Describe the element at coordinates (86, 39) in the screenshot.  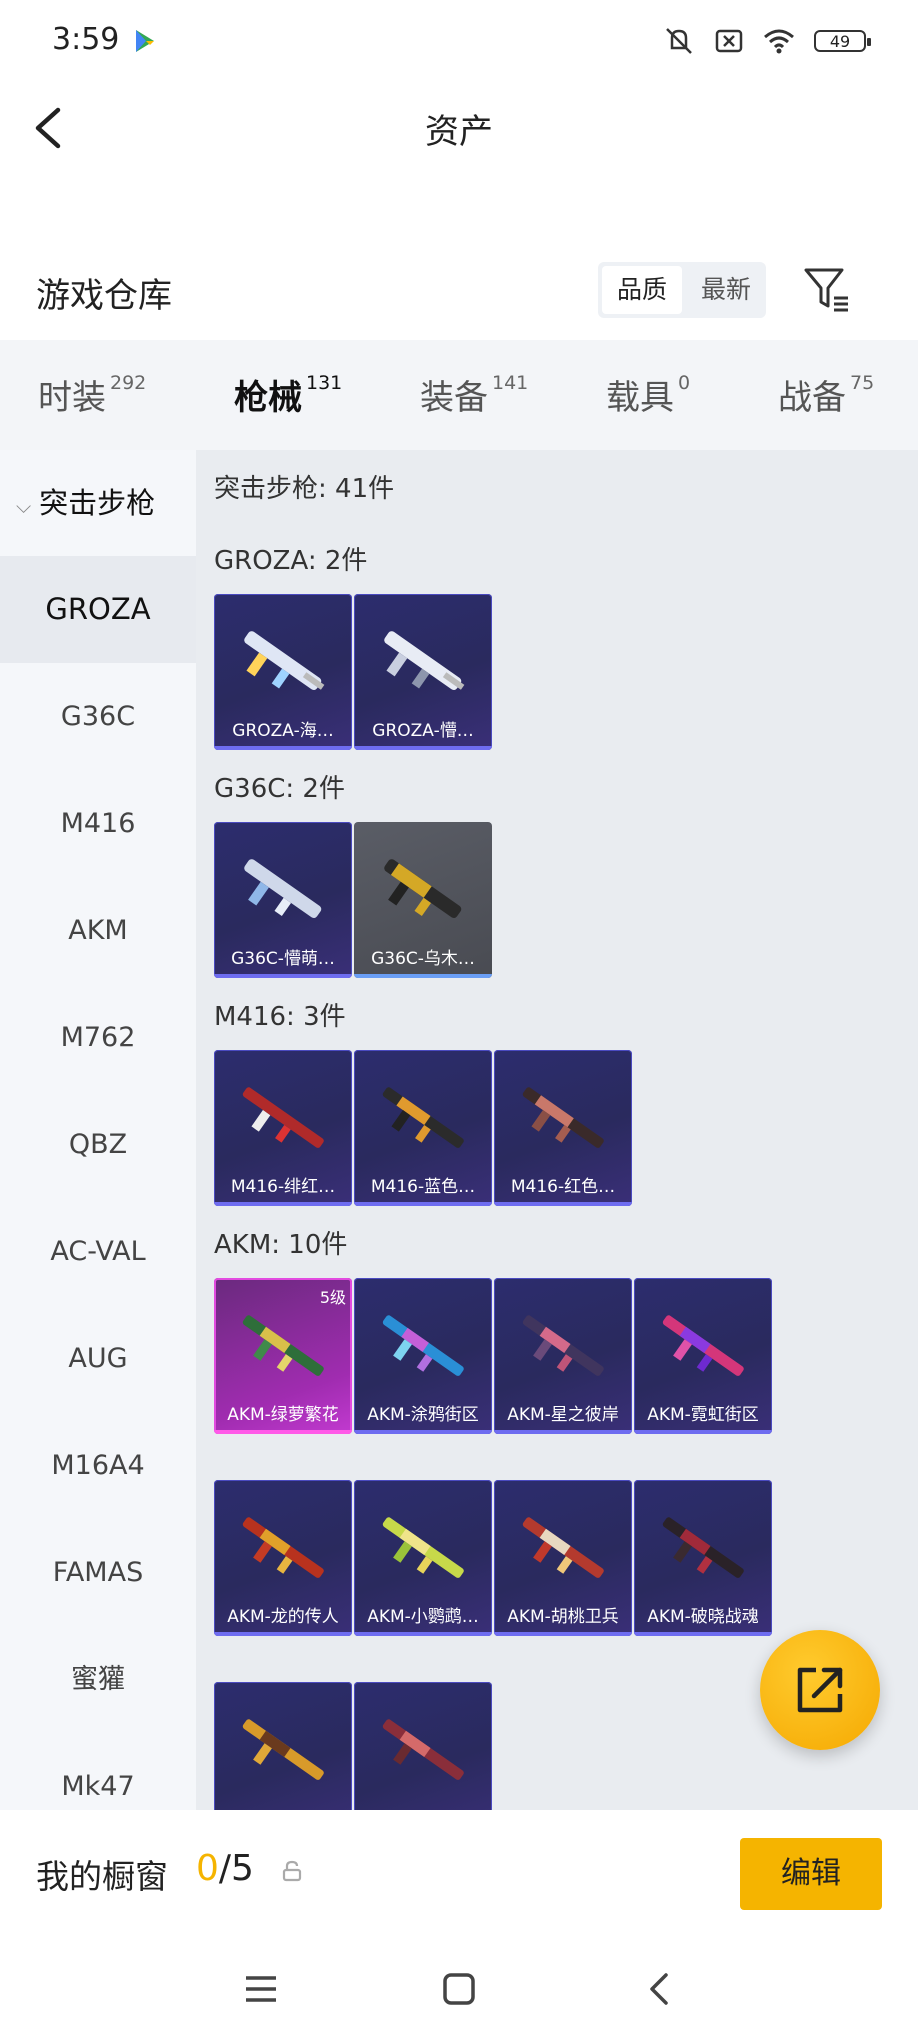
I see `status-time: 3:59` at that location.